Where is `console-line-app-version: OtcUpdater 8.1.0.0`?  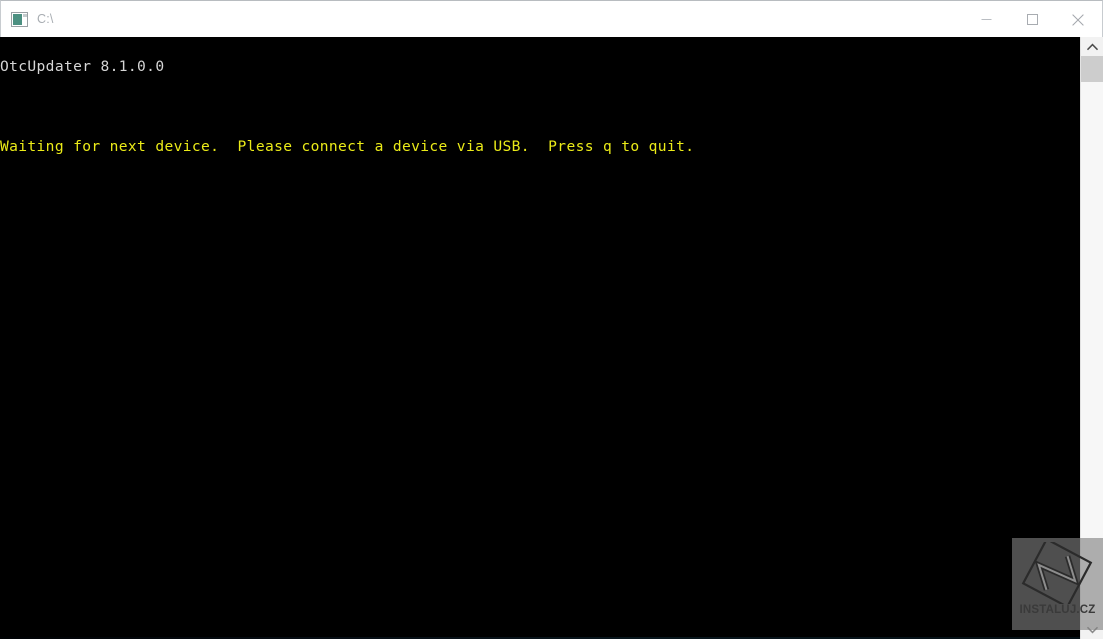
console-line-app-version: OtcUpdater 8.1.0.0 is located at coordinates (82, 66).